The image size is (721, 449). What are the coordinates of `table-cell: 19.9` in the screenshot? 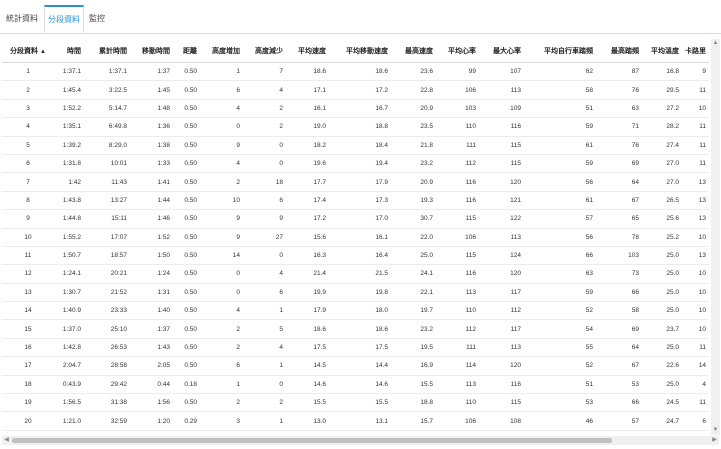 It's located at (307, 293).